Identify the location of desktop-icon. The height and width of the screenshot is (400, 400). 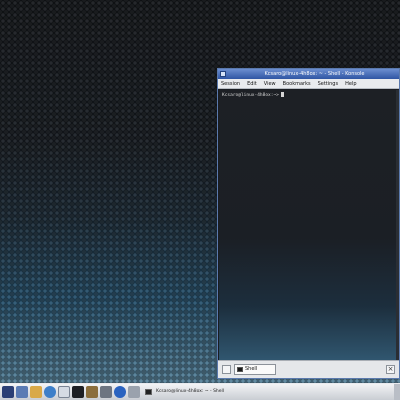
(22, 392).